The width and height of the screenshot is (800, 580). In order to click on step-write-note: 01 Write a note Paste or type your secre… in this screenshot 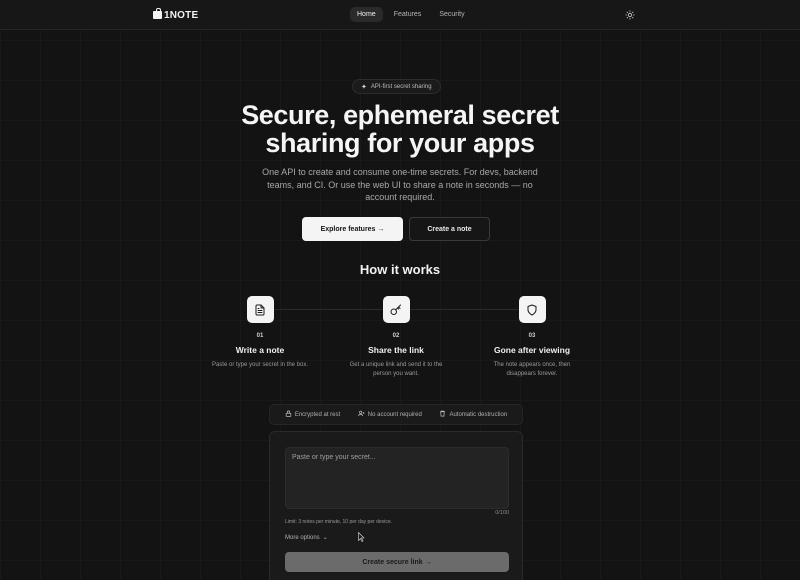, I will do `click(260, 333)`.